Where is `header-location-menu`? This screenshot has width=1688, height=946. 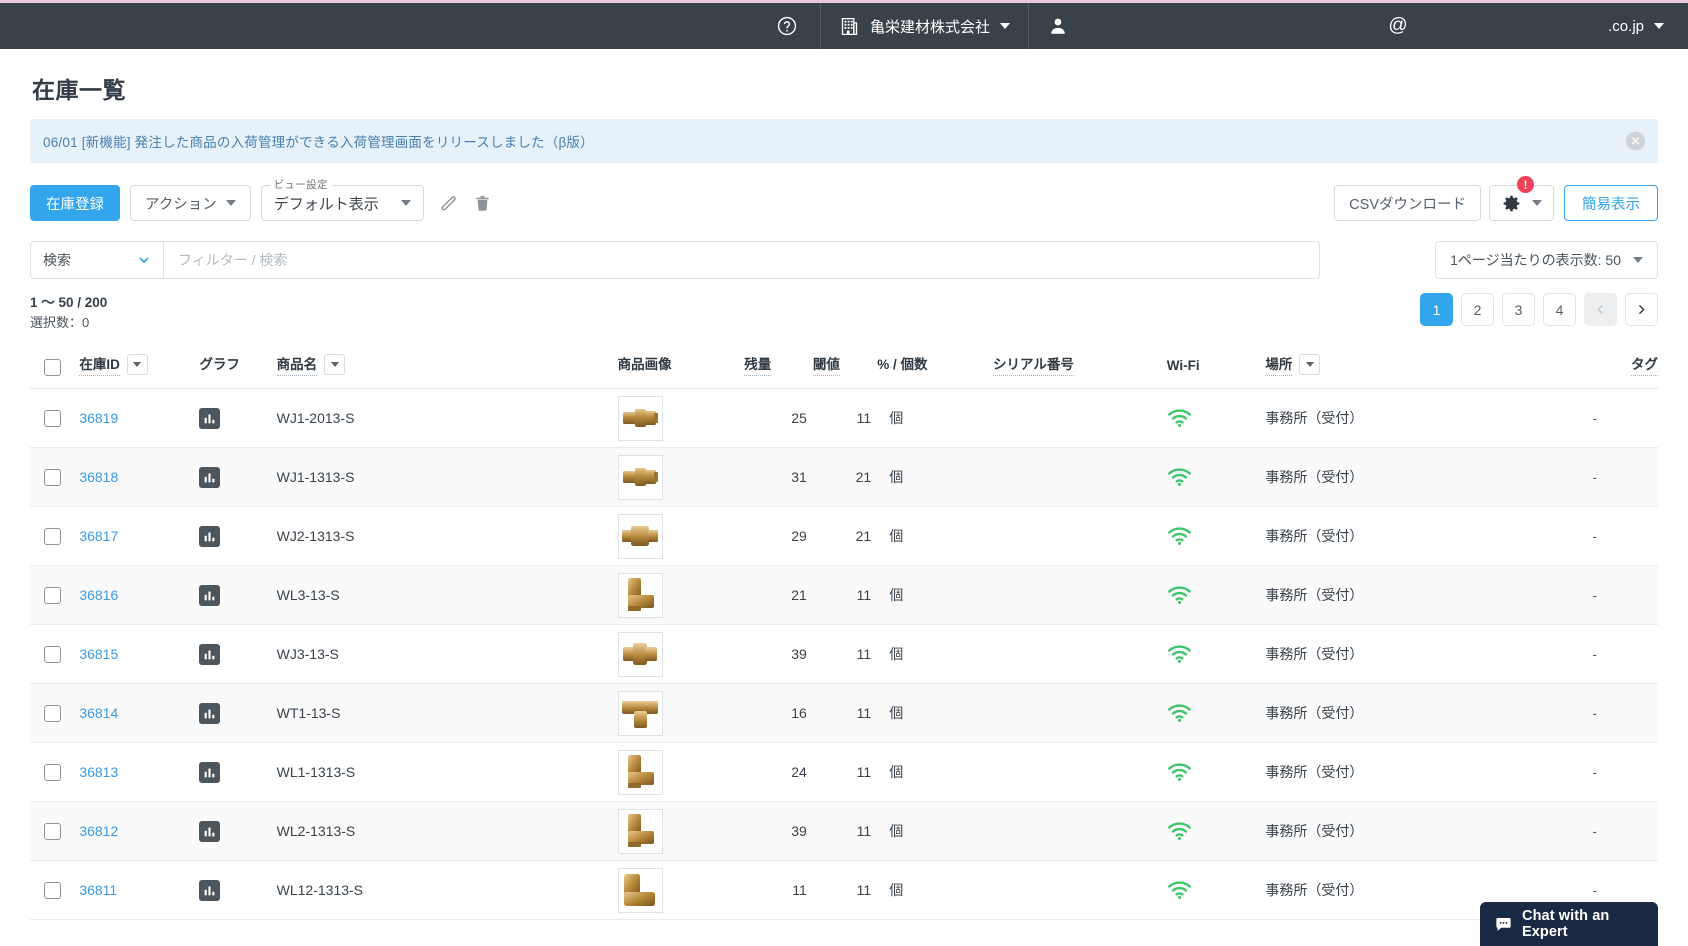 header-location-menu is located at coordinates (1310, 364).